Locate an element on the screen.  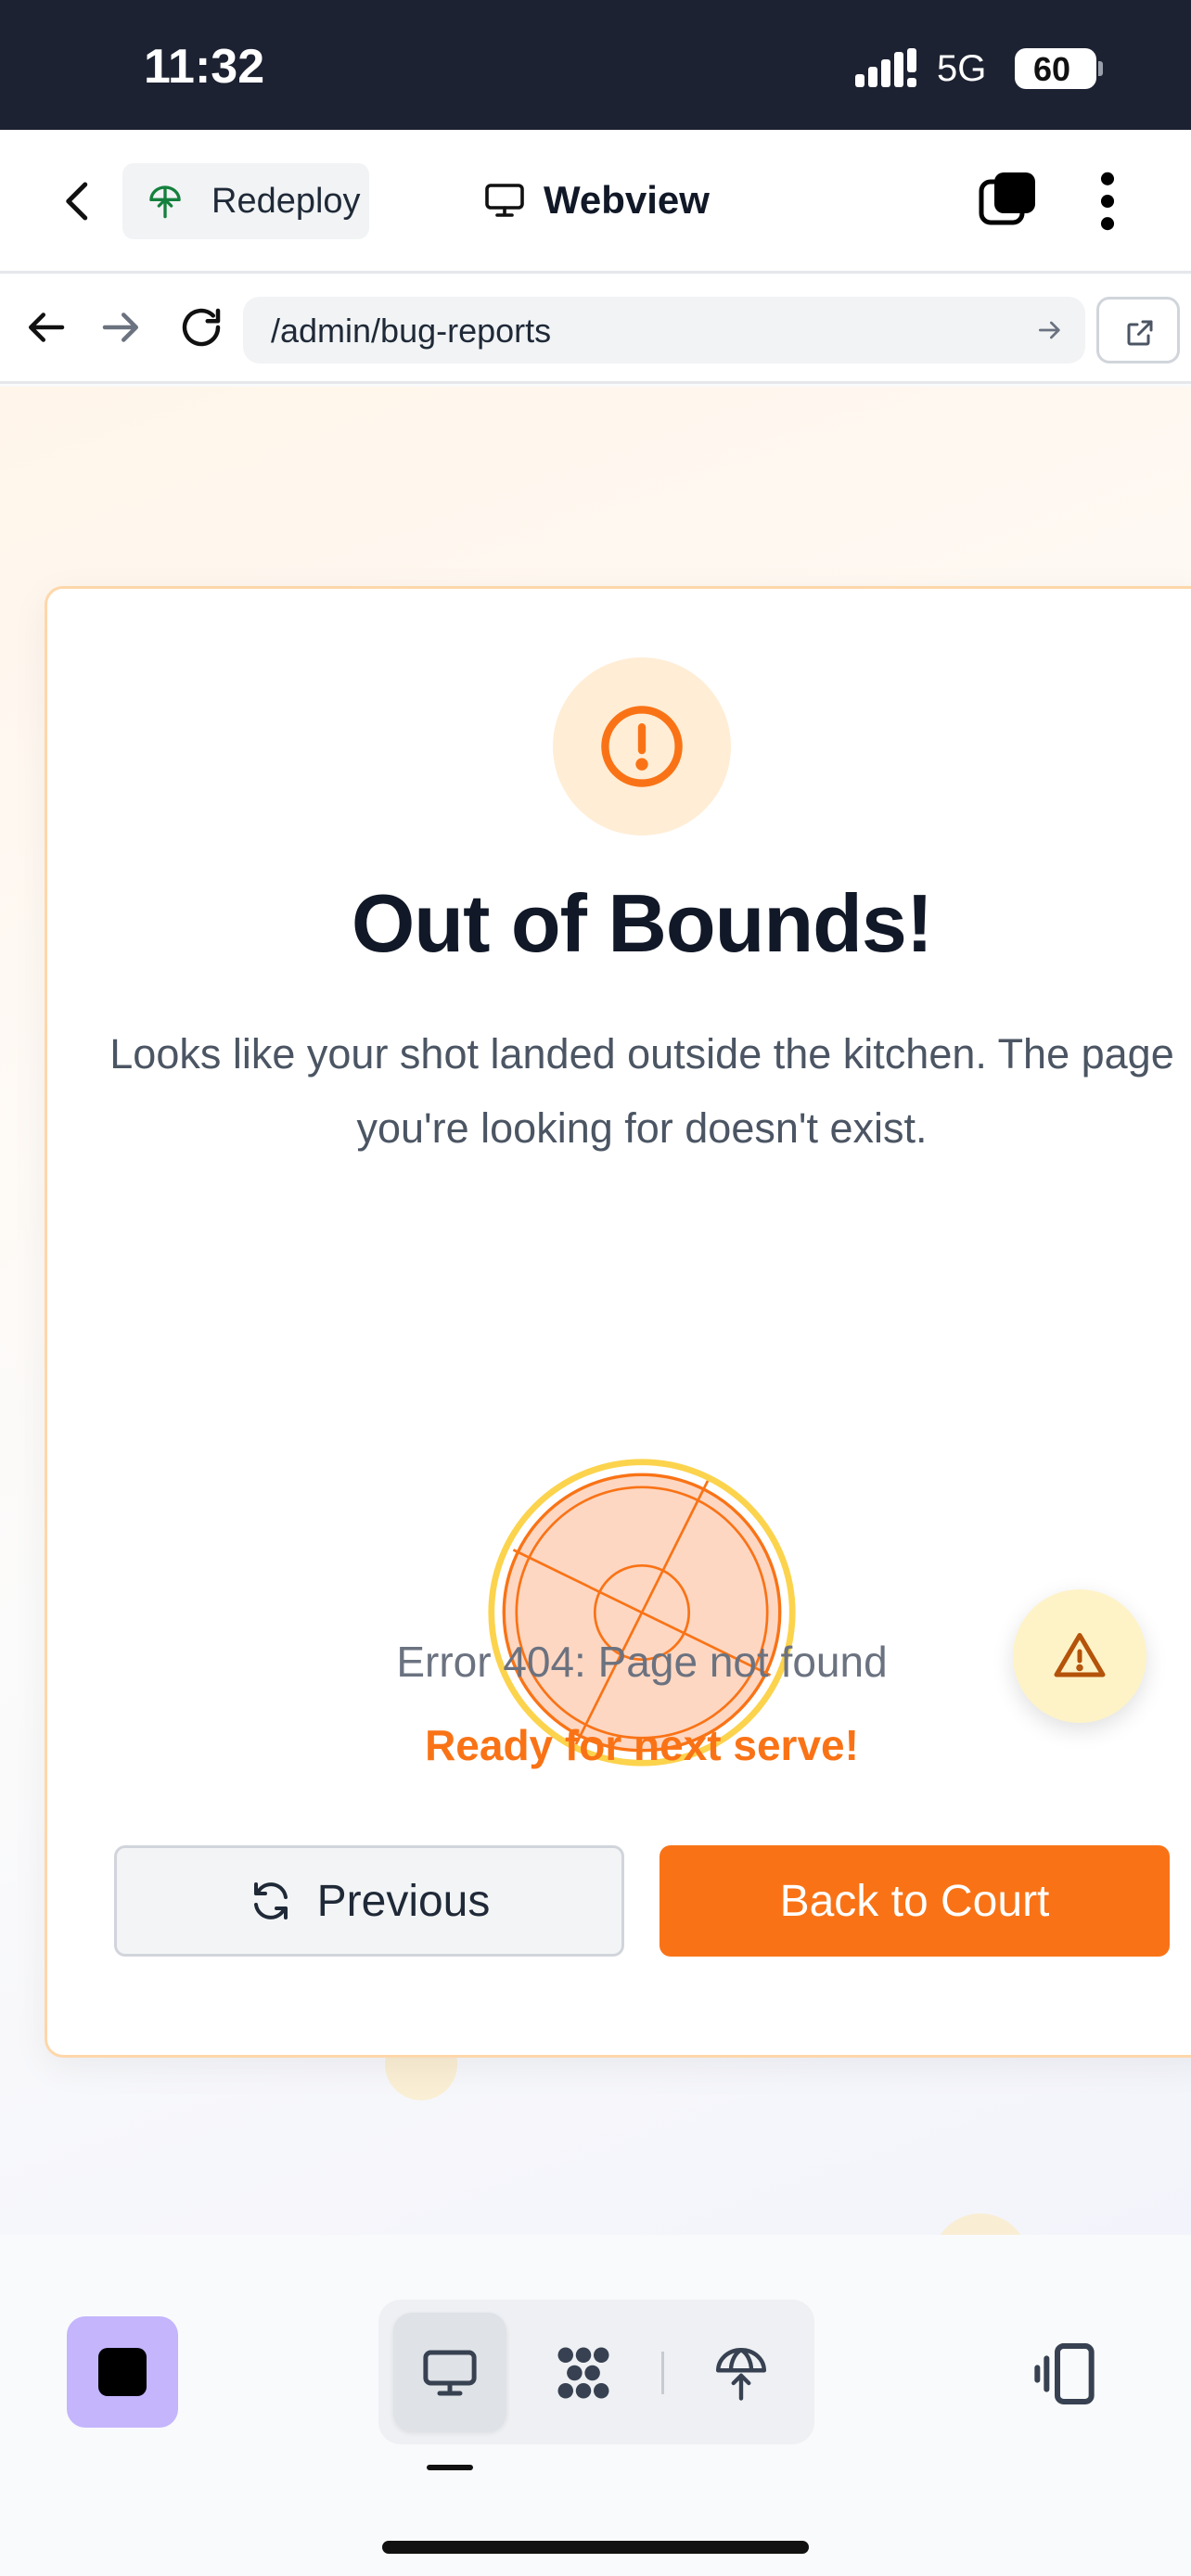
ready-message: Ready for next serve! is located at coordinates (642, 1745).